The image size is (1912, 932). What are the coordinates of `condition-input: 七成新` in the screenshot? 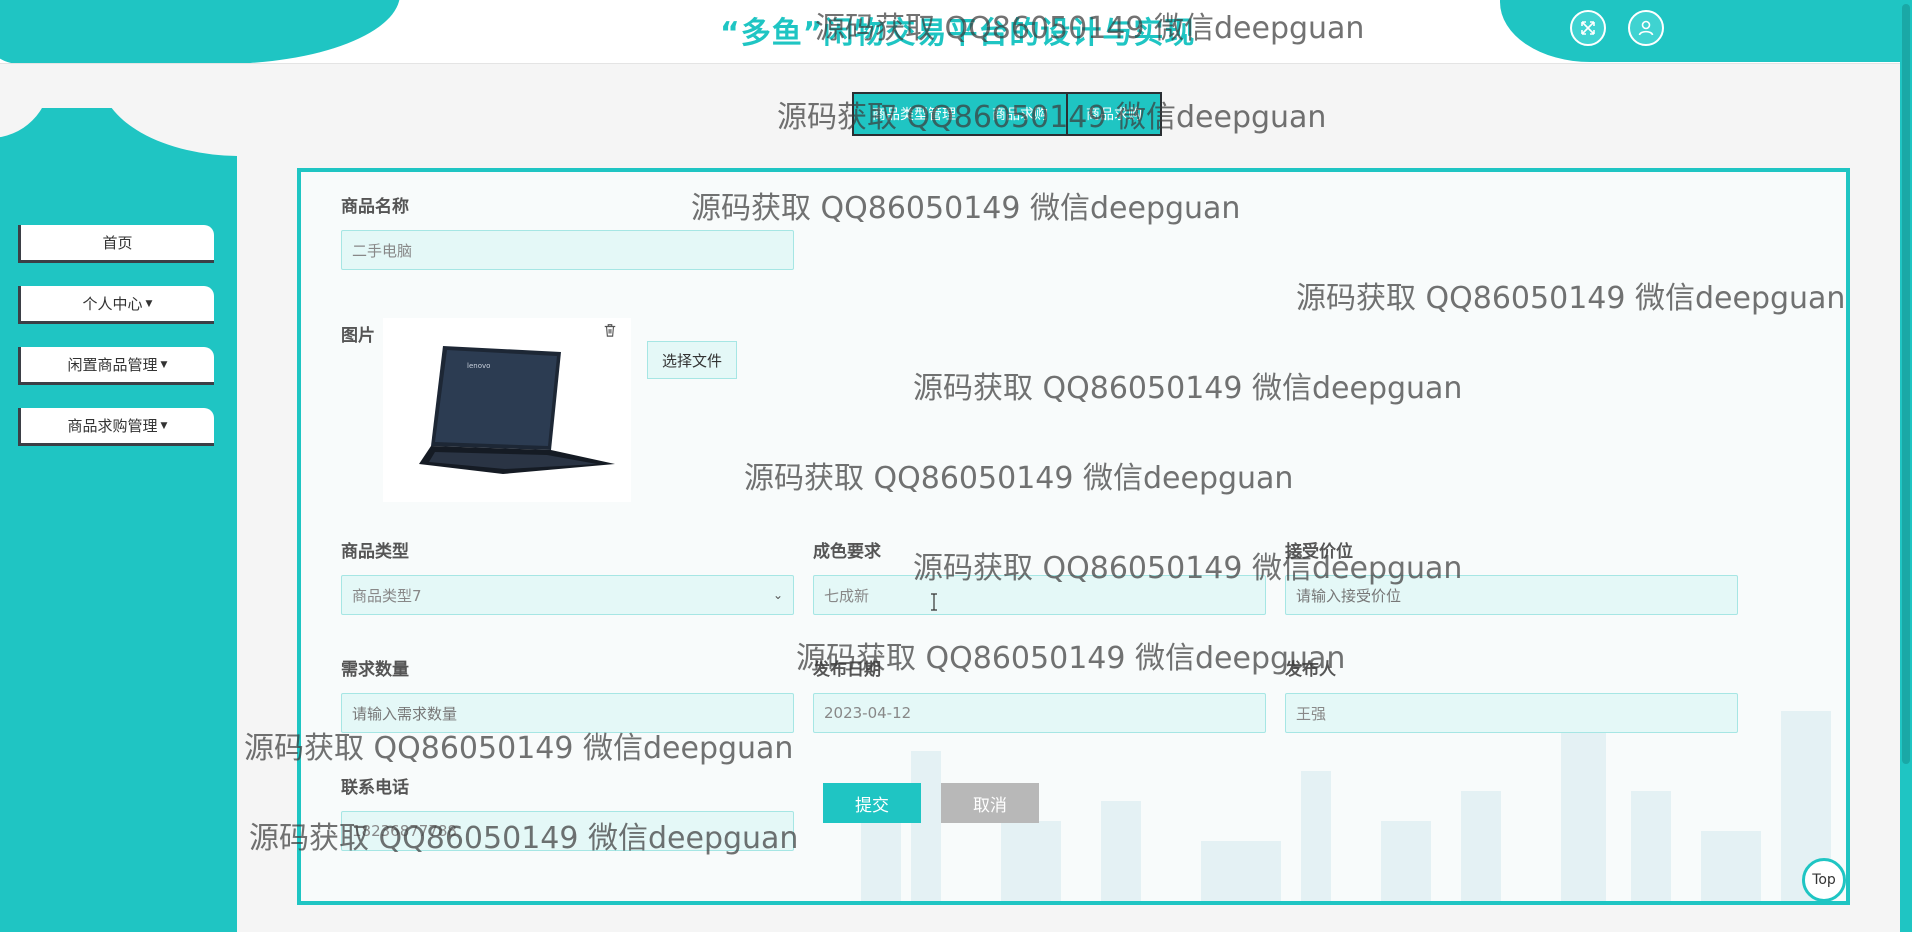 It's located at (1039, 595).